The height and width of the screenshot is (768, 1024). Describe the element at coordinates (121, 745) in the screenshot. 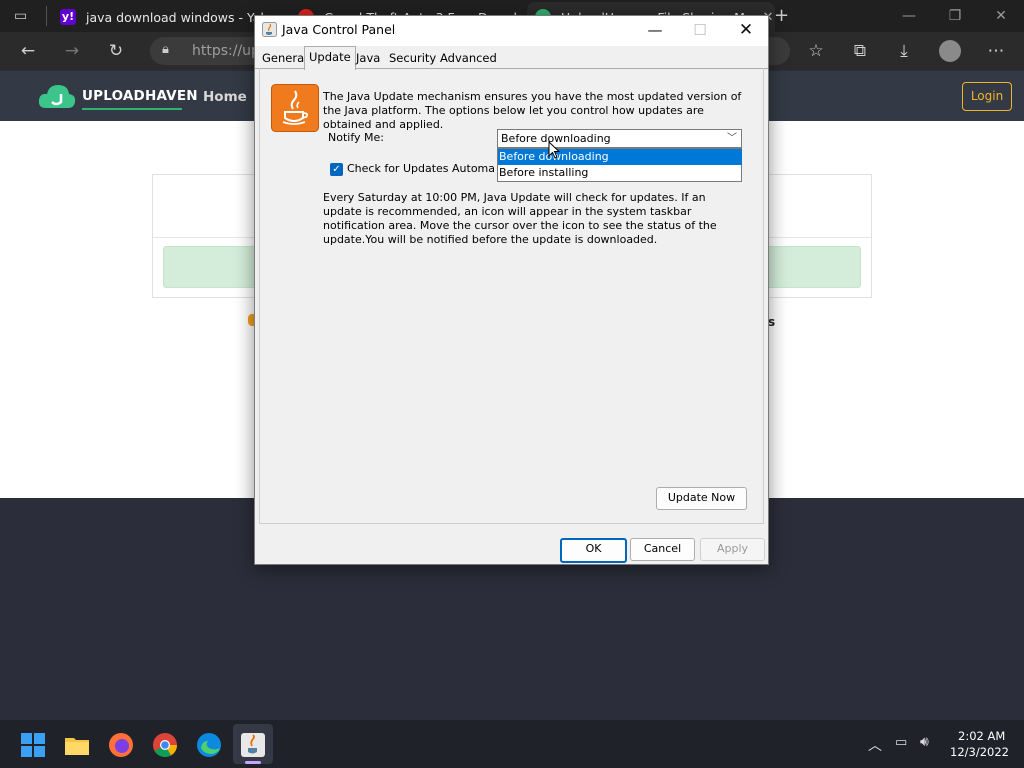

I see `firefox-icon` at that location.